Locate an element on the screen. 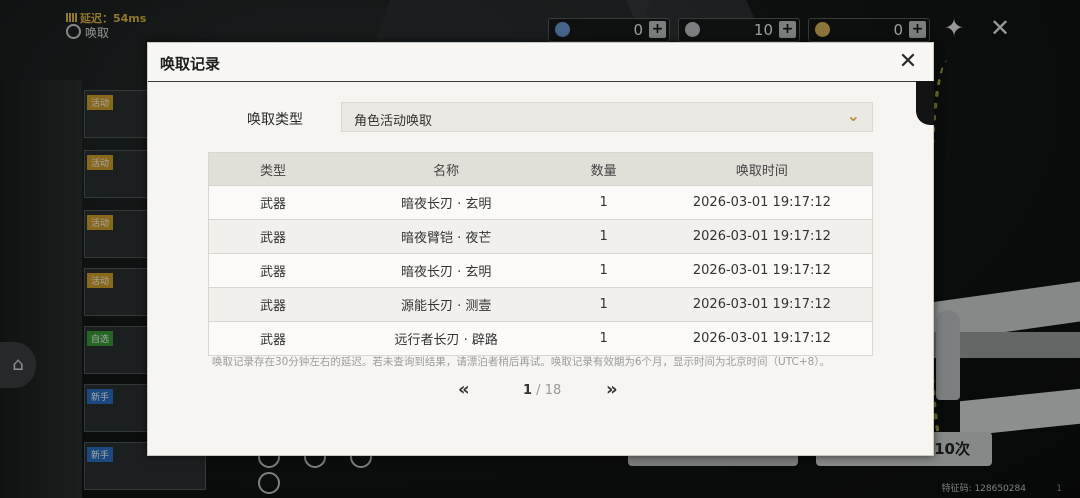 This screenshot has height=498, width=1080. dialog-title: 唤取记录 is located at coordinates (190, 64).